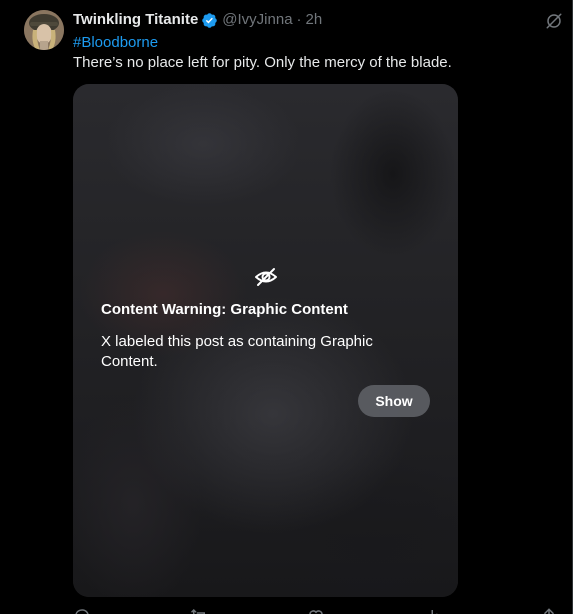  I want to click on author-display-name: Twinkling Titanite, so click(135, 20).